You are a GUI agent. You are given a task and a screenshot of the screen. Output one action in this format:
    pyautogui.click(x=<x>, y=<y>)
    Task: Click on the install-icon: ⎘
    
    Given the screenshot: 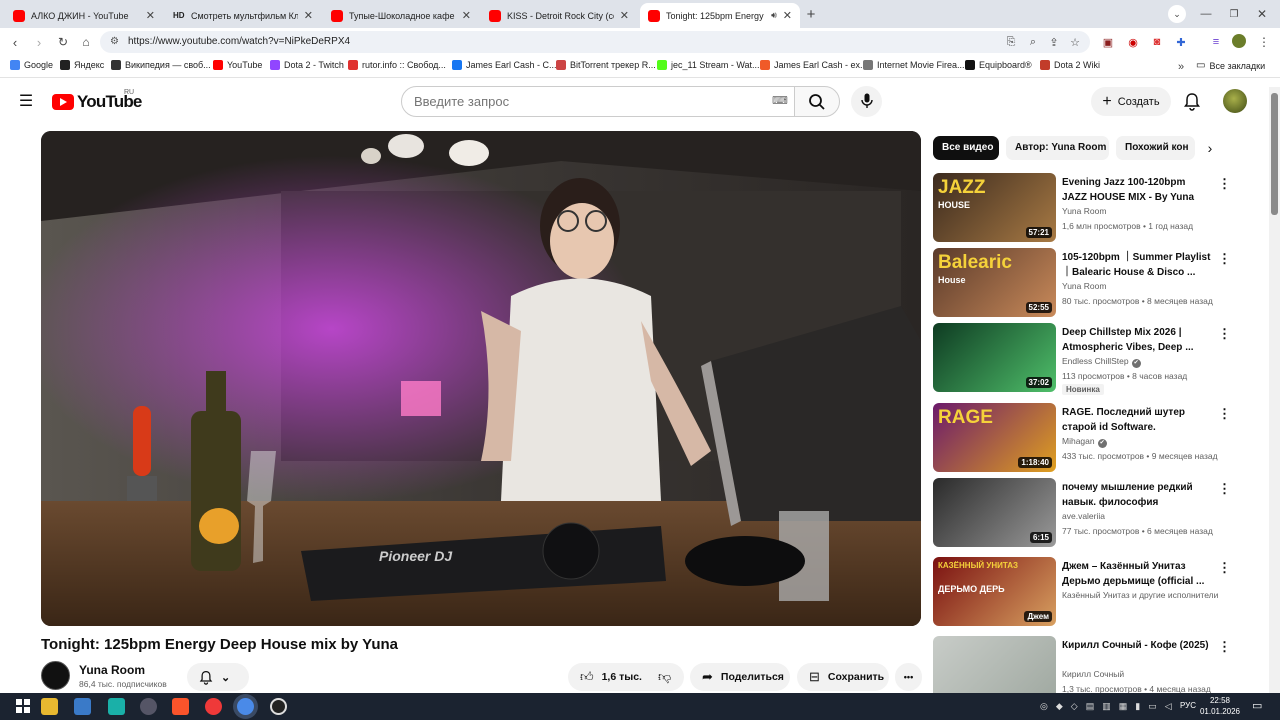 What is the action you would take?
    pyautogui.click(x=1011, y=42)
    